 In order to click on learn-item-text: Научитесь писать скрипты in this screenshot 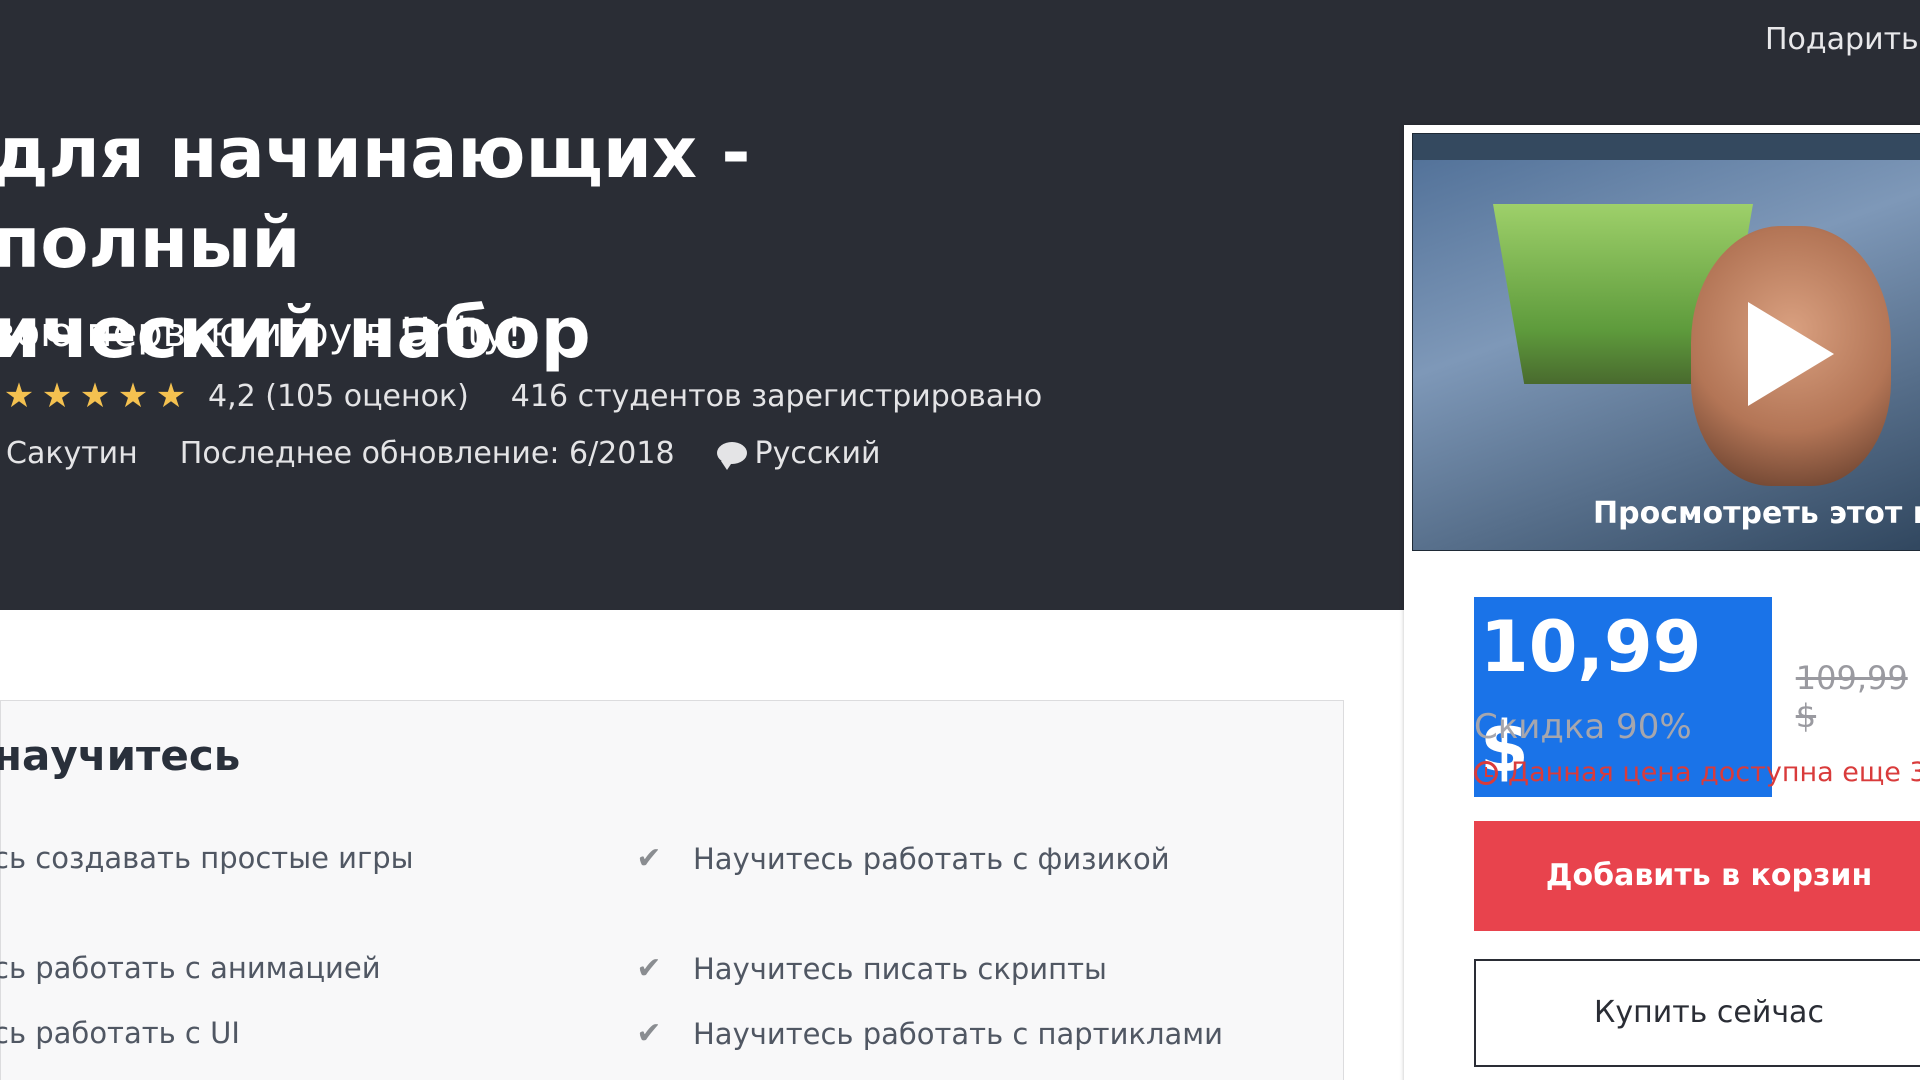, I will do `click(900, 968)`.